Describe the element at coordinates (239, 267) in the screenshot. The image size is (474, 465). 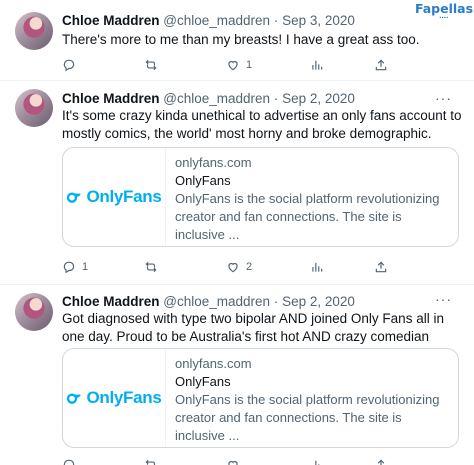
I see `like-button: 2` at that location.